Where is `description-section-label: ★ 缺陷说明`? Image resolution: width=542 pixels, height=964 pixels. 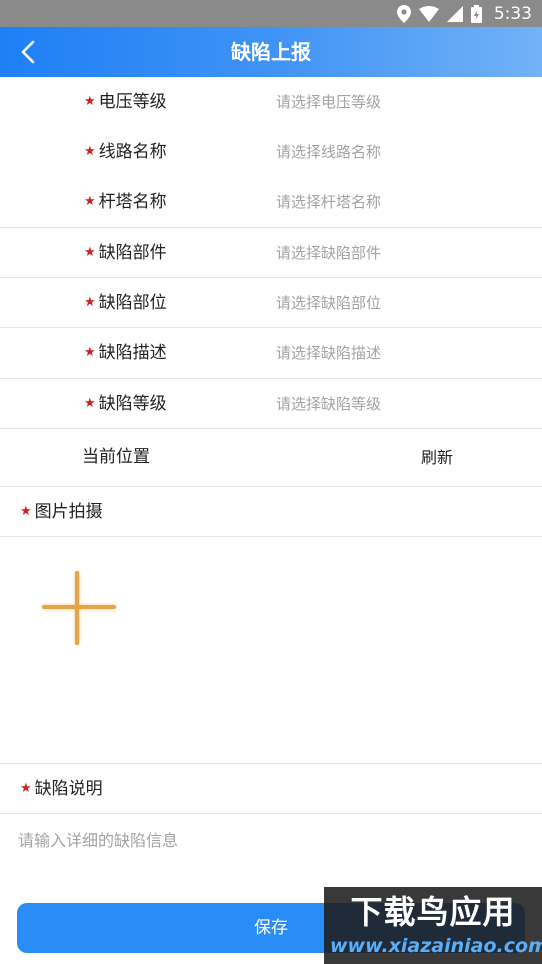
description-section-label: ★ 缺陷说明 is located at coordinates (61, 789).